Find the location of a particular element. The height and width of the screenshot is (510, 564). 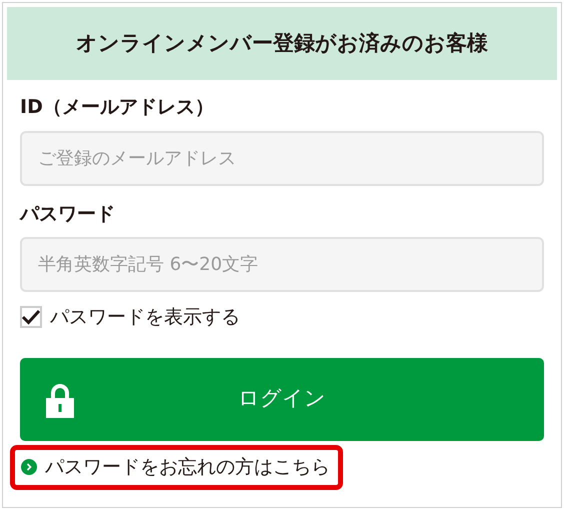

section-title: オンラインメンバー登録がお済みのお客様 is located at coordinates (282, 43).